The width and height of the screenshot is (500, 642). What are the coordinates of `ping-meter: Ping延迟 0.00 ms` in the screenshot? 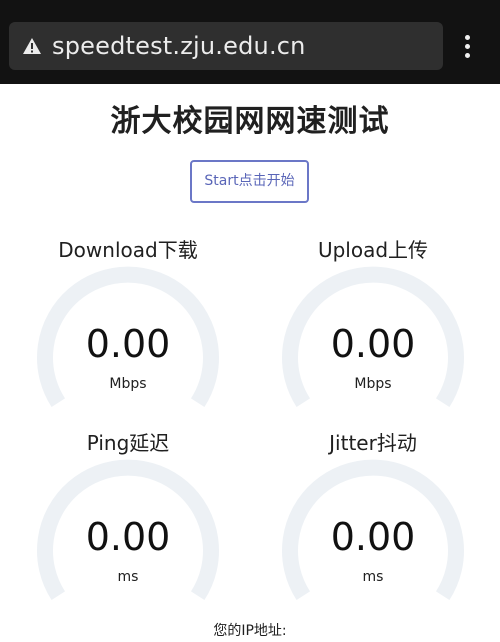 It's located at (128, 519).